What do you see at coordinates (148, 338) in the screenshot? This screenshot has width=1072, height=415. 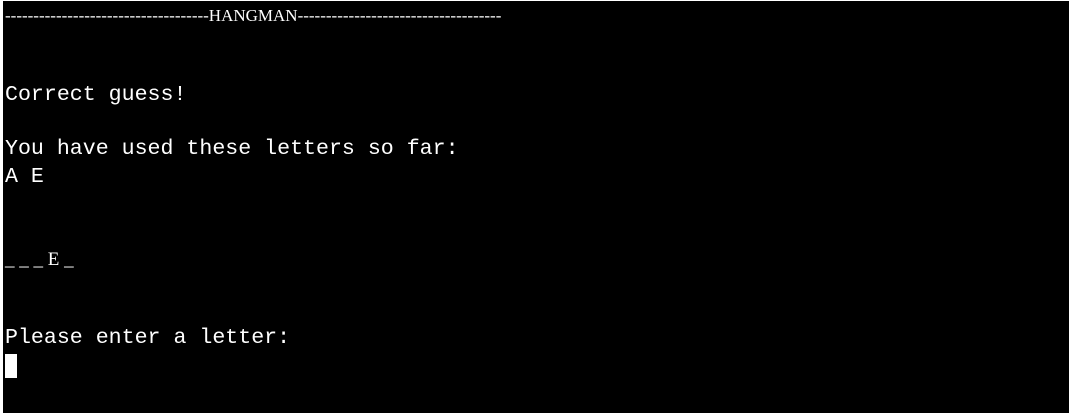 I see `letter-input-prompt: Please enter a letter:` at bounding box center [148, 338].